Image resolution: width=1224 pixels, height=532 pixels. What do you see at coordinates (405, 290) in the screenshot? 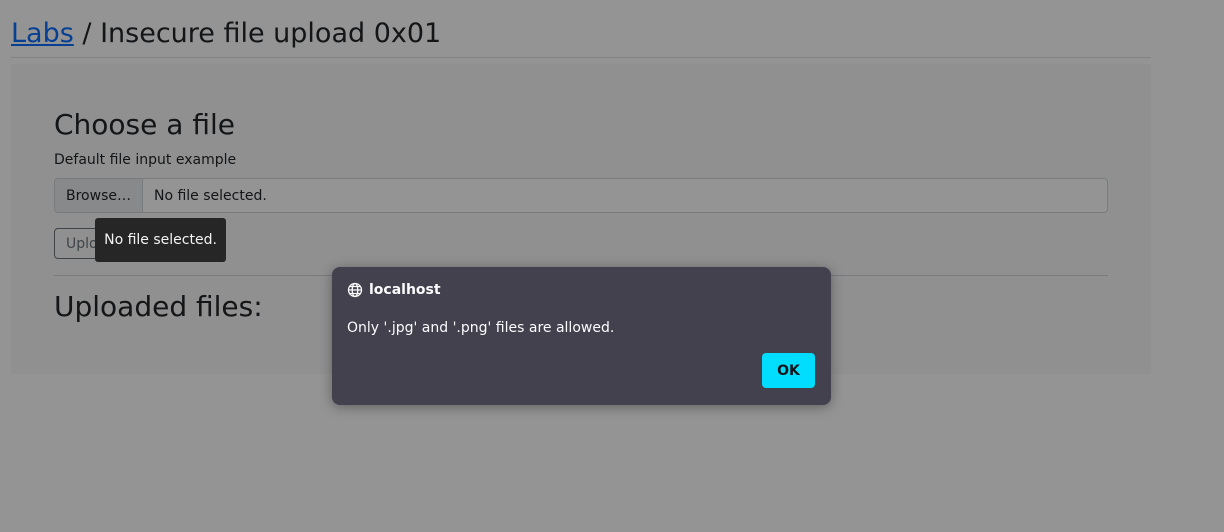
I see `dialog-origin: localhost` at bounding box center [405, 290].